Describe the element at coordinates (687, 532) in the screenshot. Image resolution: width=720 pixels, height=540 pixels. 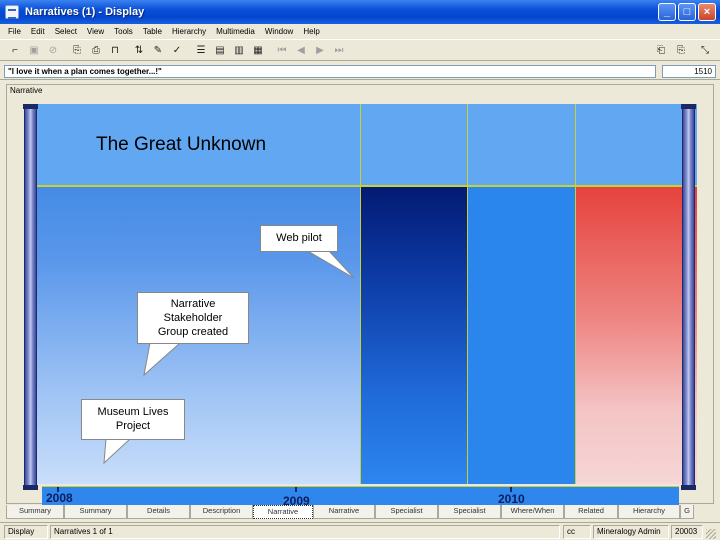
I see `status-code: 20003` at that location.